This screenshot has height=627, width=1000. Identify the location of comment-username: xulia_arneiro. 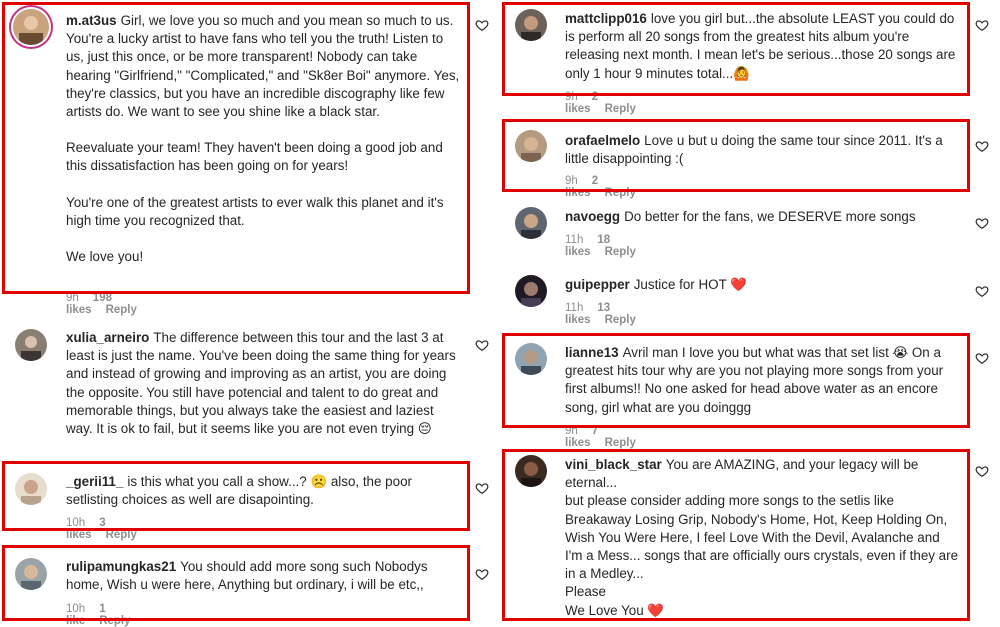
(107, 337).